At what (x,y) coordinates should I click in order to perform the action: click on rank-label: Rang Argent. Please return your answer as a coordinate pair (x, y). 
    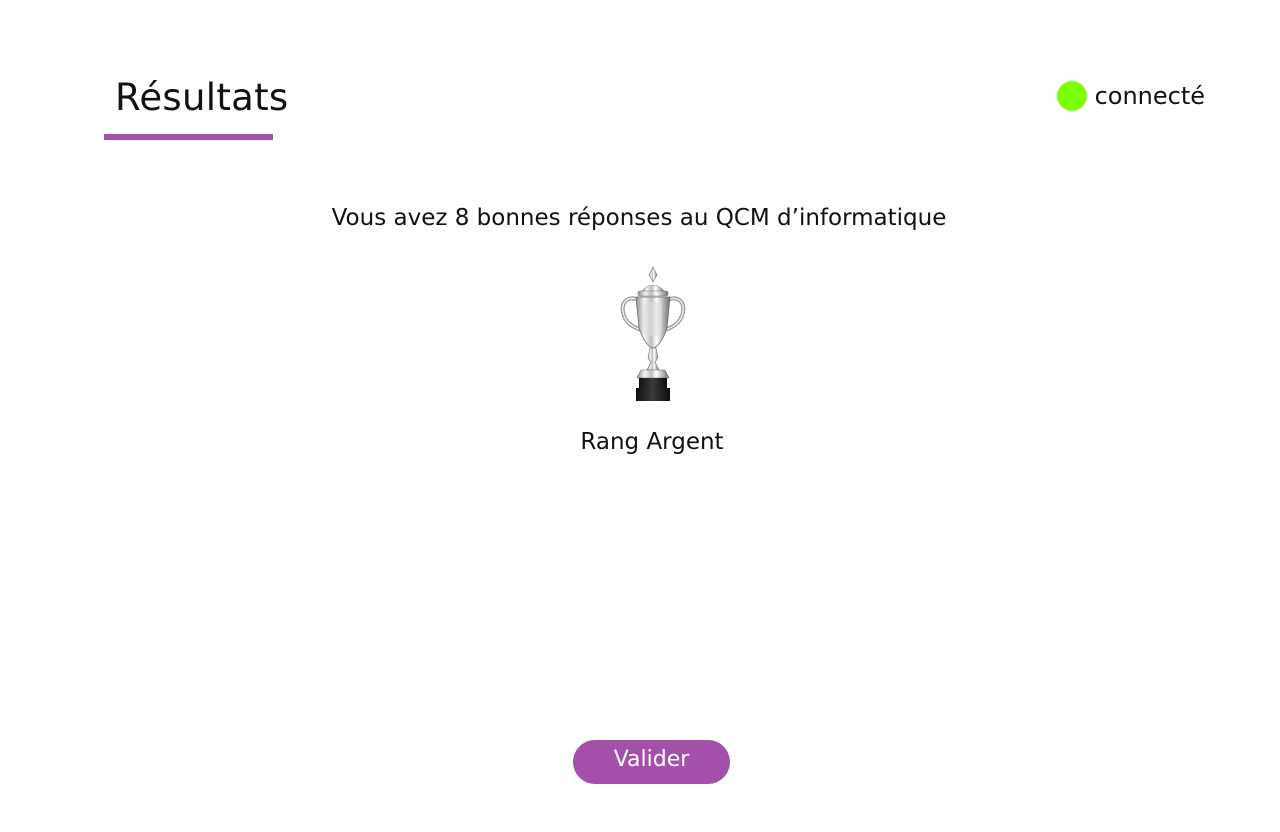
    Looking at the image, I should click on (652, 442).